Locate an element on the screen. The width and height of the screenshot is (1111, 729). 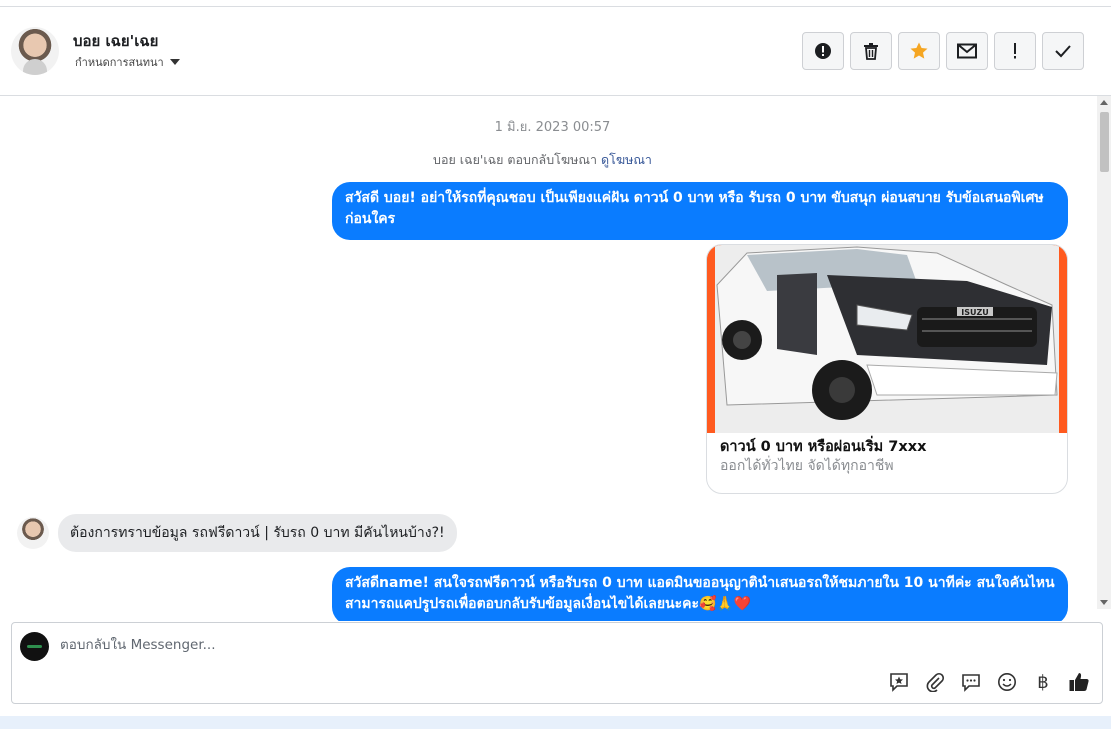
emoji-icon is located at coordinates (1007, 682).